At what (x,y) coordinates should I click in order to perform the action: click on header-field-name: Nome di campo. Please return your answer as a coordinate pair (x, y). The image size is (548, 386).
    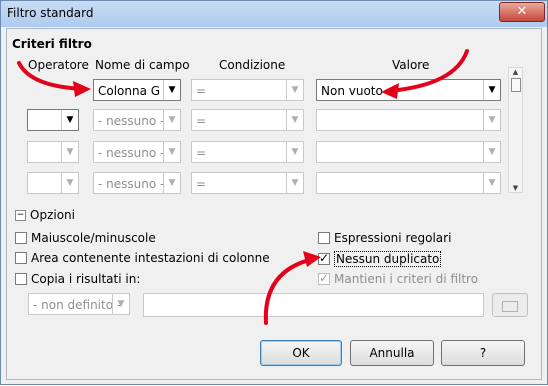
    Looking at the image, I should click on (142, 65).